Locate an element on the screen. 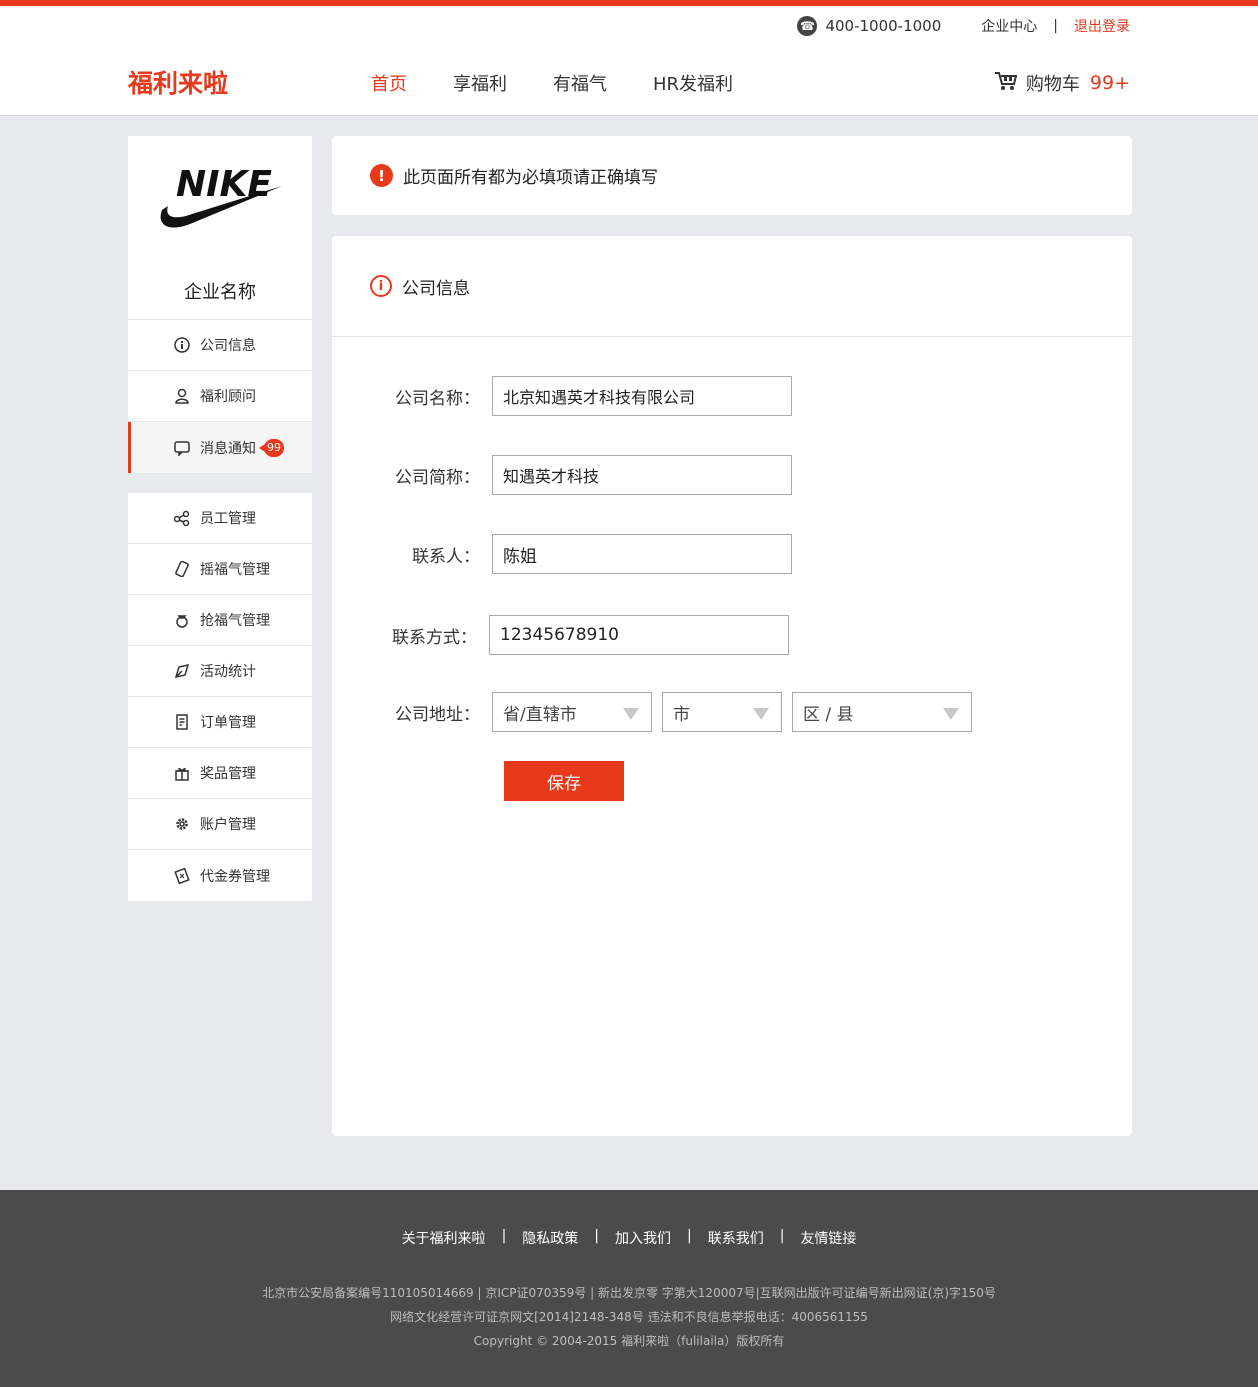 This screenshot has width=1258, height=1387. nav-fortune: 有福气 is located at coordinates (580, 83).